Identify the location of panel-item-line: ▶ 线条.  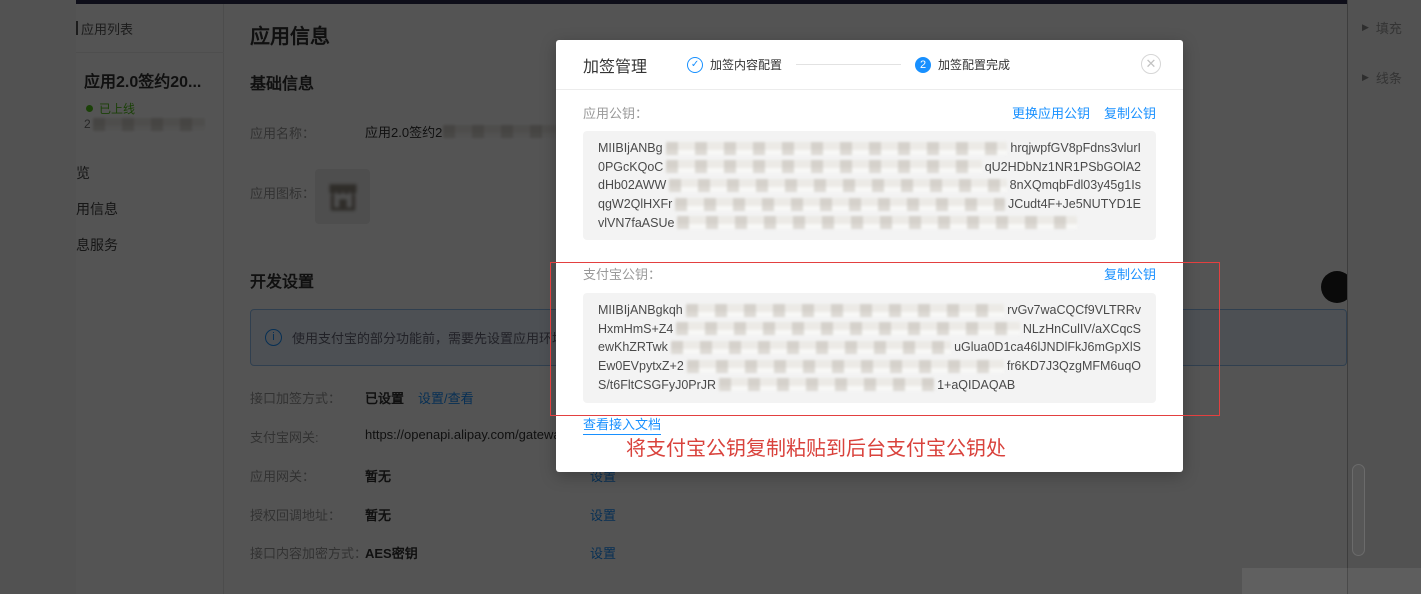
(1382, 77).